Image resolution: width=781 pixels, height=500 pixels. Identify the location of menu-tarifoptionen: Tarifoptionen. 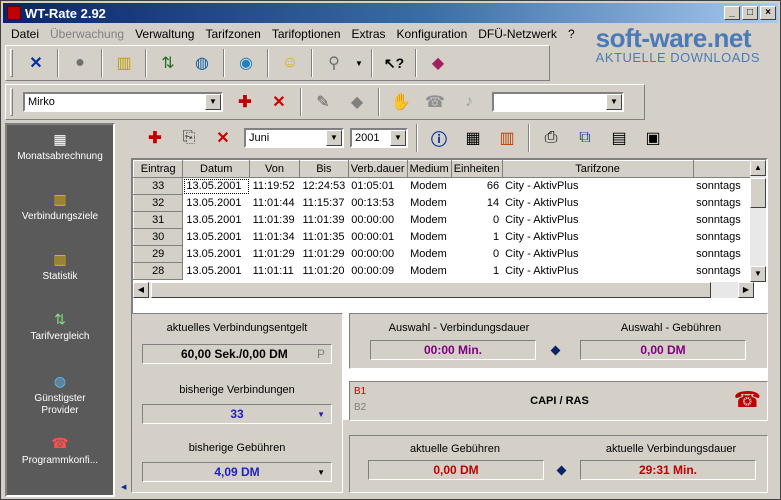
(306, 34).